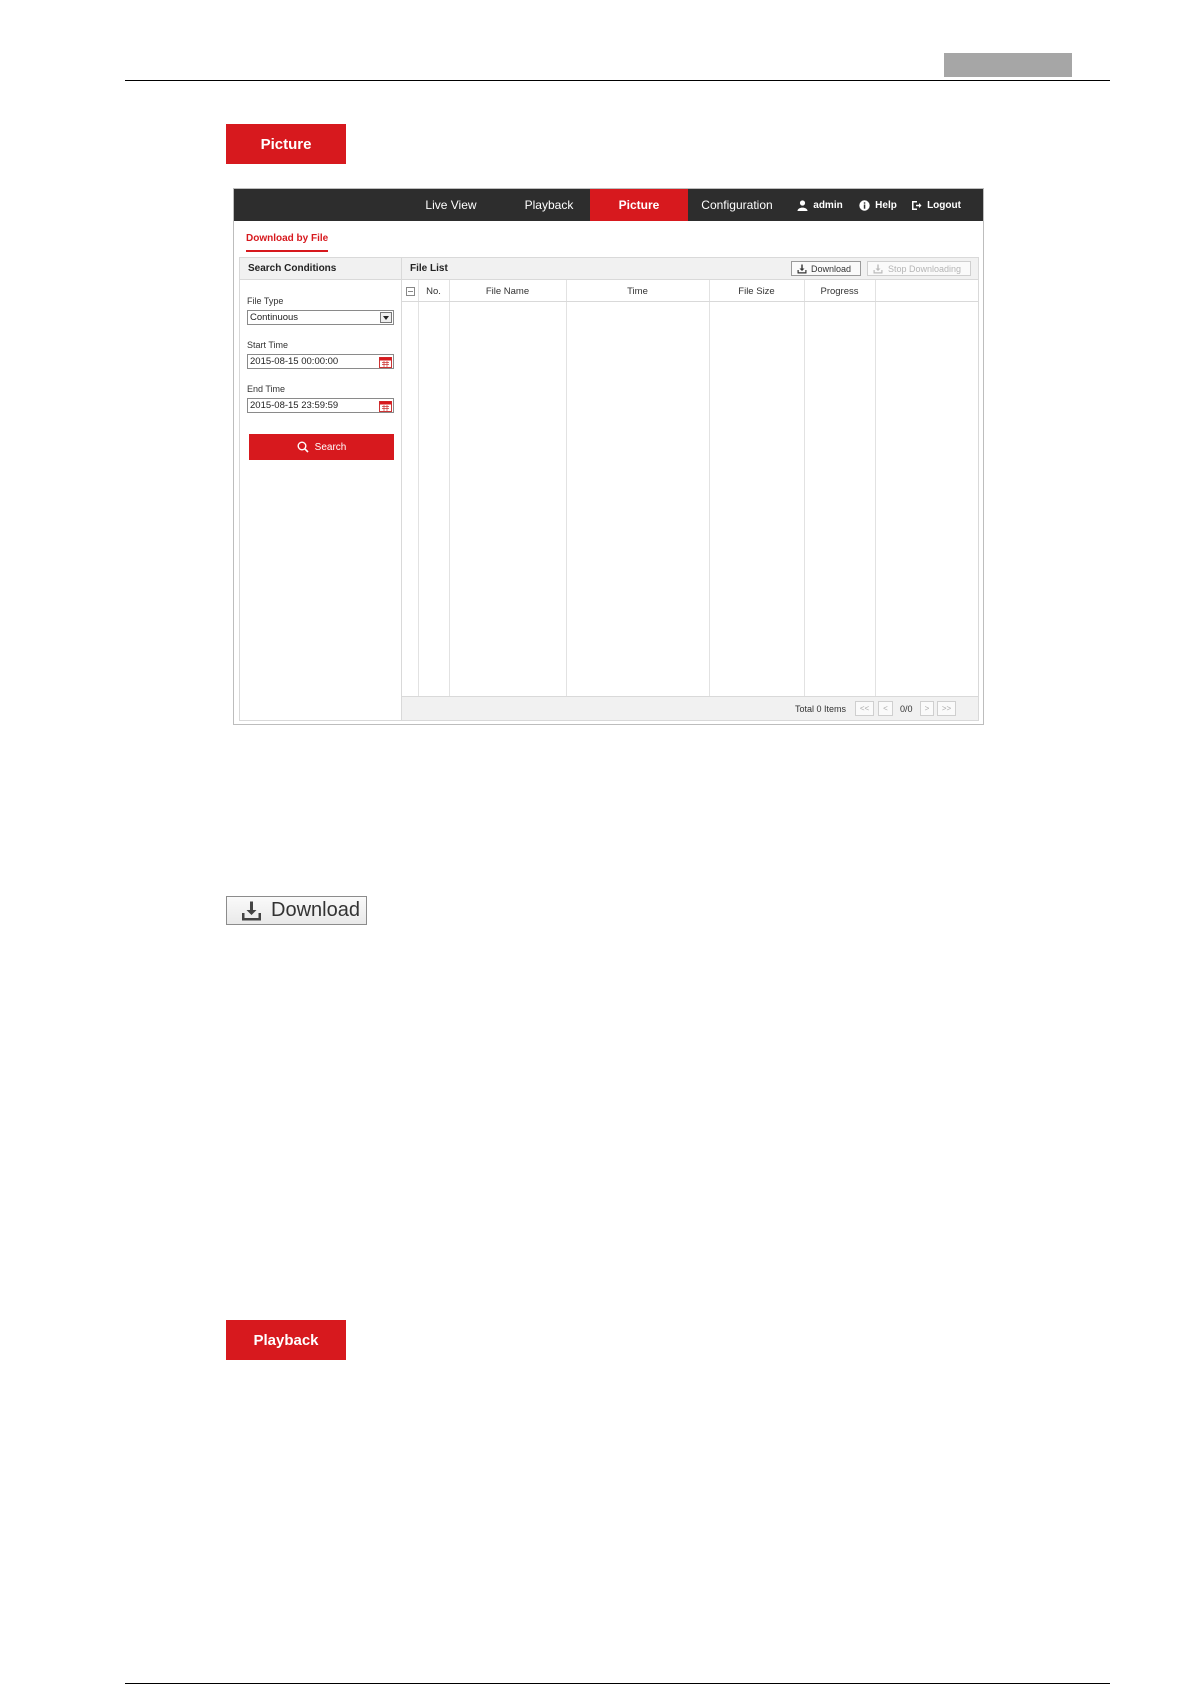 This screenshot has height=1685, width=1192. Describe the element at coordinates (802, 205) in the screenshot. I see `user-icon` at that location.